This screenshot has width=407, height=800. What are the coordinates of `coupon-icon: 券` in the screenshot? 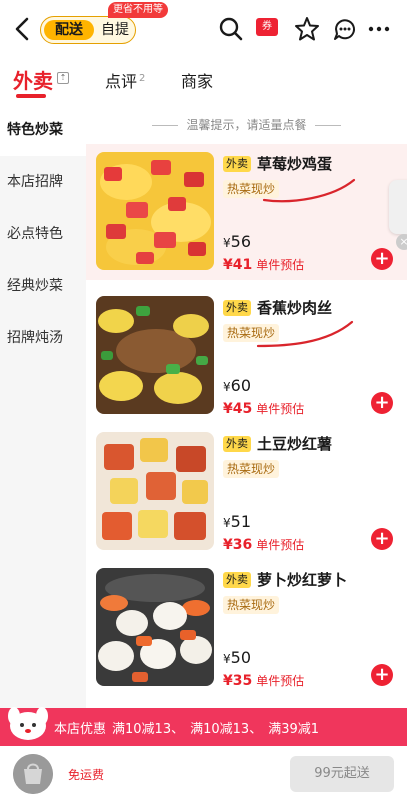 It's located at (267, 27).